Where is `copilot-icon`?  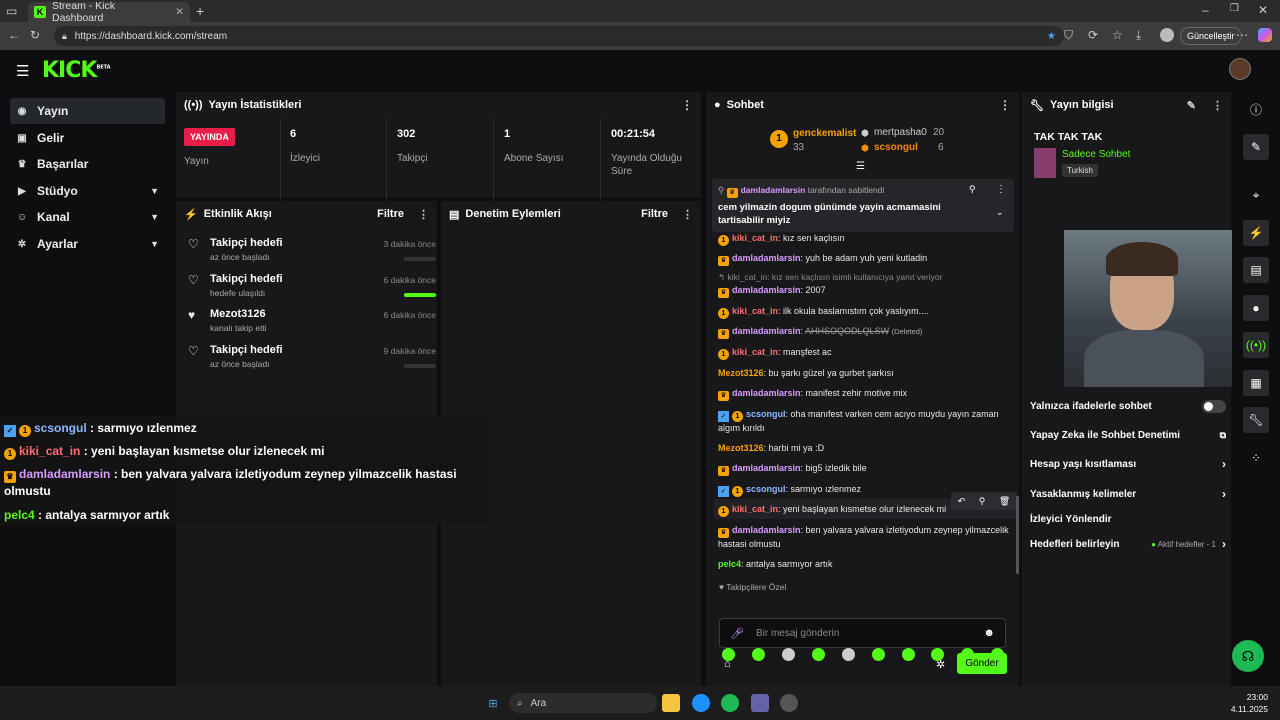
copilot-icon is located at coordinates (1265, 35).